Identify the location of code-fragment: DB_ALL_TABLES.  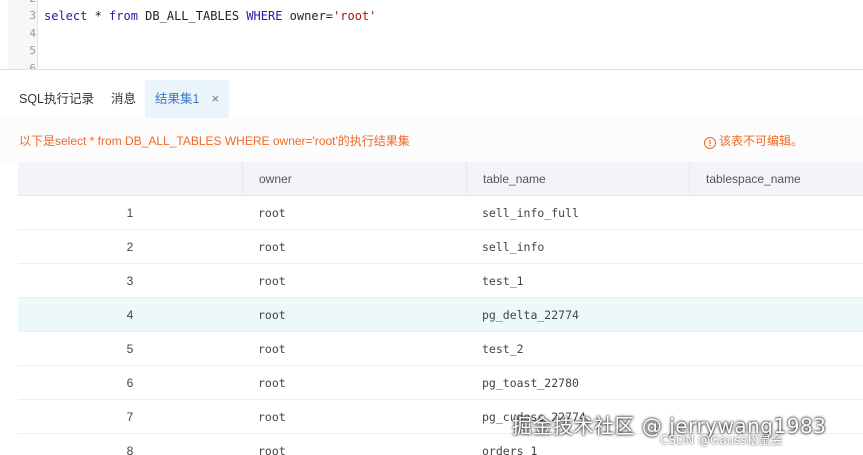
(192, 16).